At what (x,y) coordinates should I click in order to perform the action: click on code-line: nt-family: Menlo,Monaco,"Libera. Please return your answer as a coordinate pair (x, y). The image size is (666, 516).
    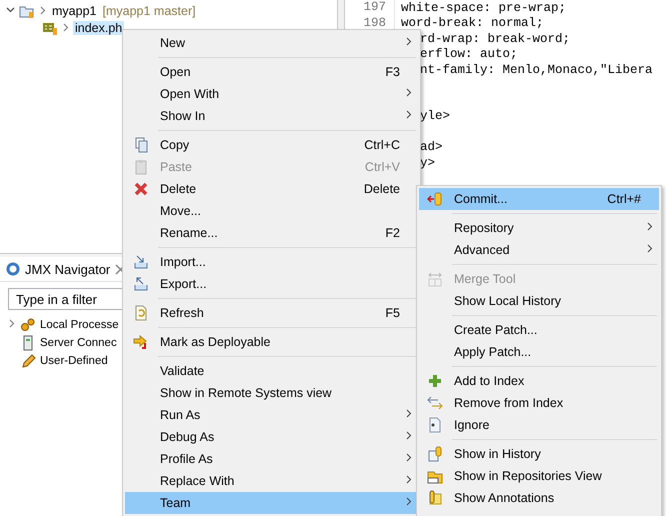
    Looking at the image, I should click on (536, 69).